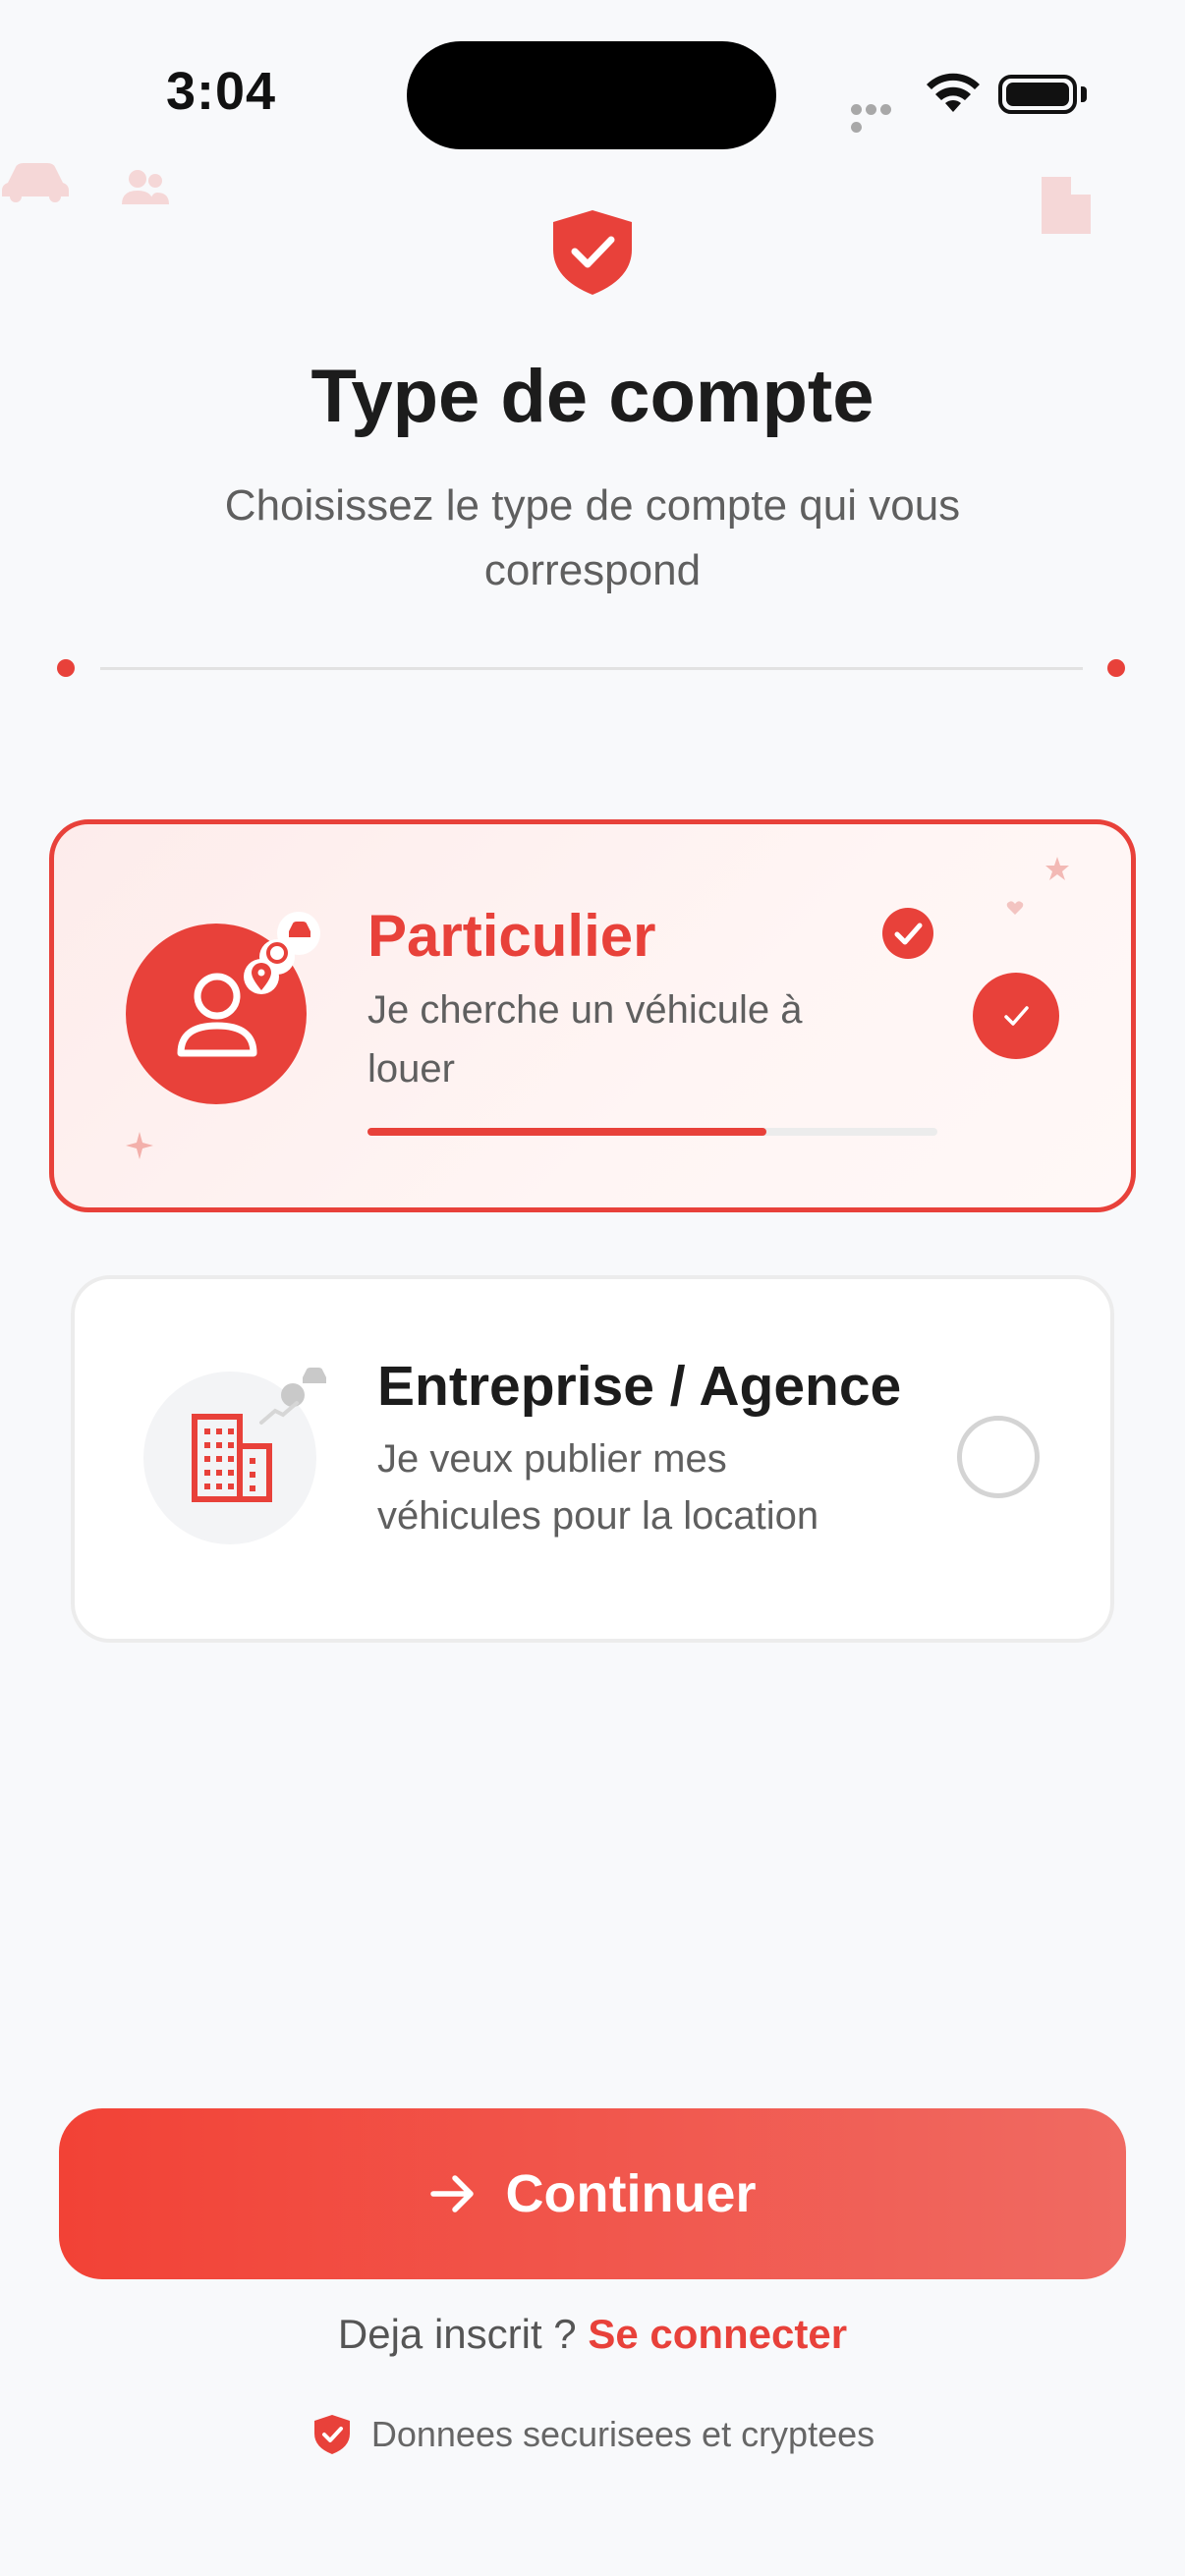  What do you see at coordinates (880, 117) in the screenshot?
I see `cellular-signal-icon` at bounding box center [880, 117].